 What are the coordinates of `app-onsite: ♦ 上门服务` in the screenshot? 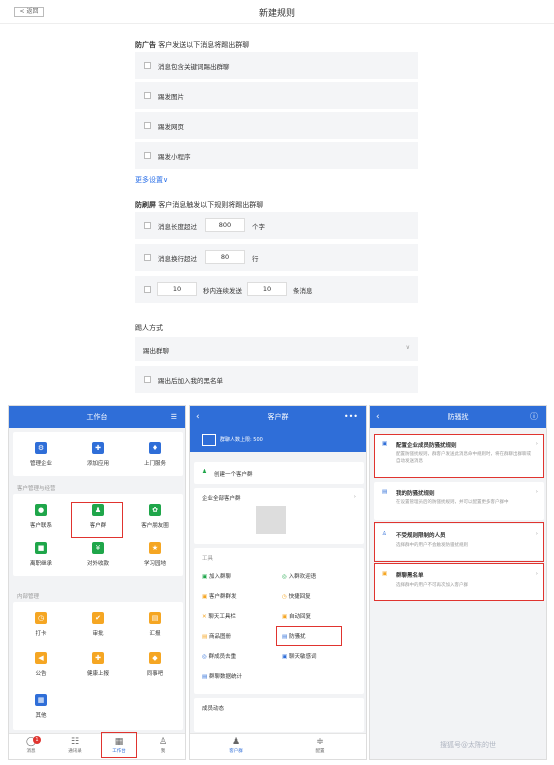 It's located at (155, 454).